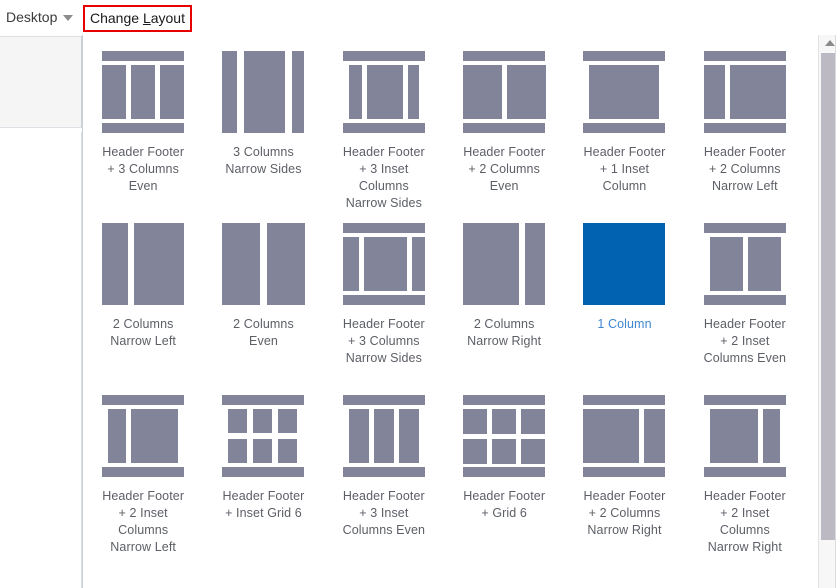 This screenshot has height=588, width=840. What do you see at coordinates (143, 137) in the screenshot?
I see `layout-option: Header Footer + 3 Columns Even` at bounding box center [143, 137].